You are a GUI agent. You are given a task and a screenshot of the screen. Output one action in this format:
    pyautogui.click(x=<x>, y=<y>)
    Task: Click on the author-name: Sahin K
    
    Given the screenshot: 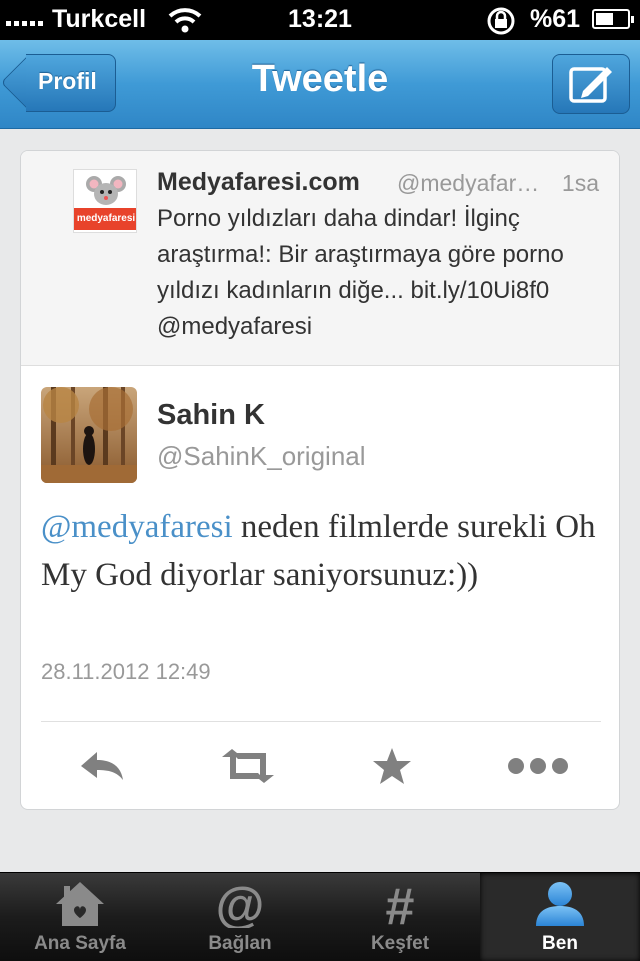 What is the action you would take?
    pyautogui.click(x=211, y=415)
    